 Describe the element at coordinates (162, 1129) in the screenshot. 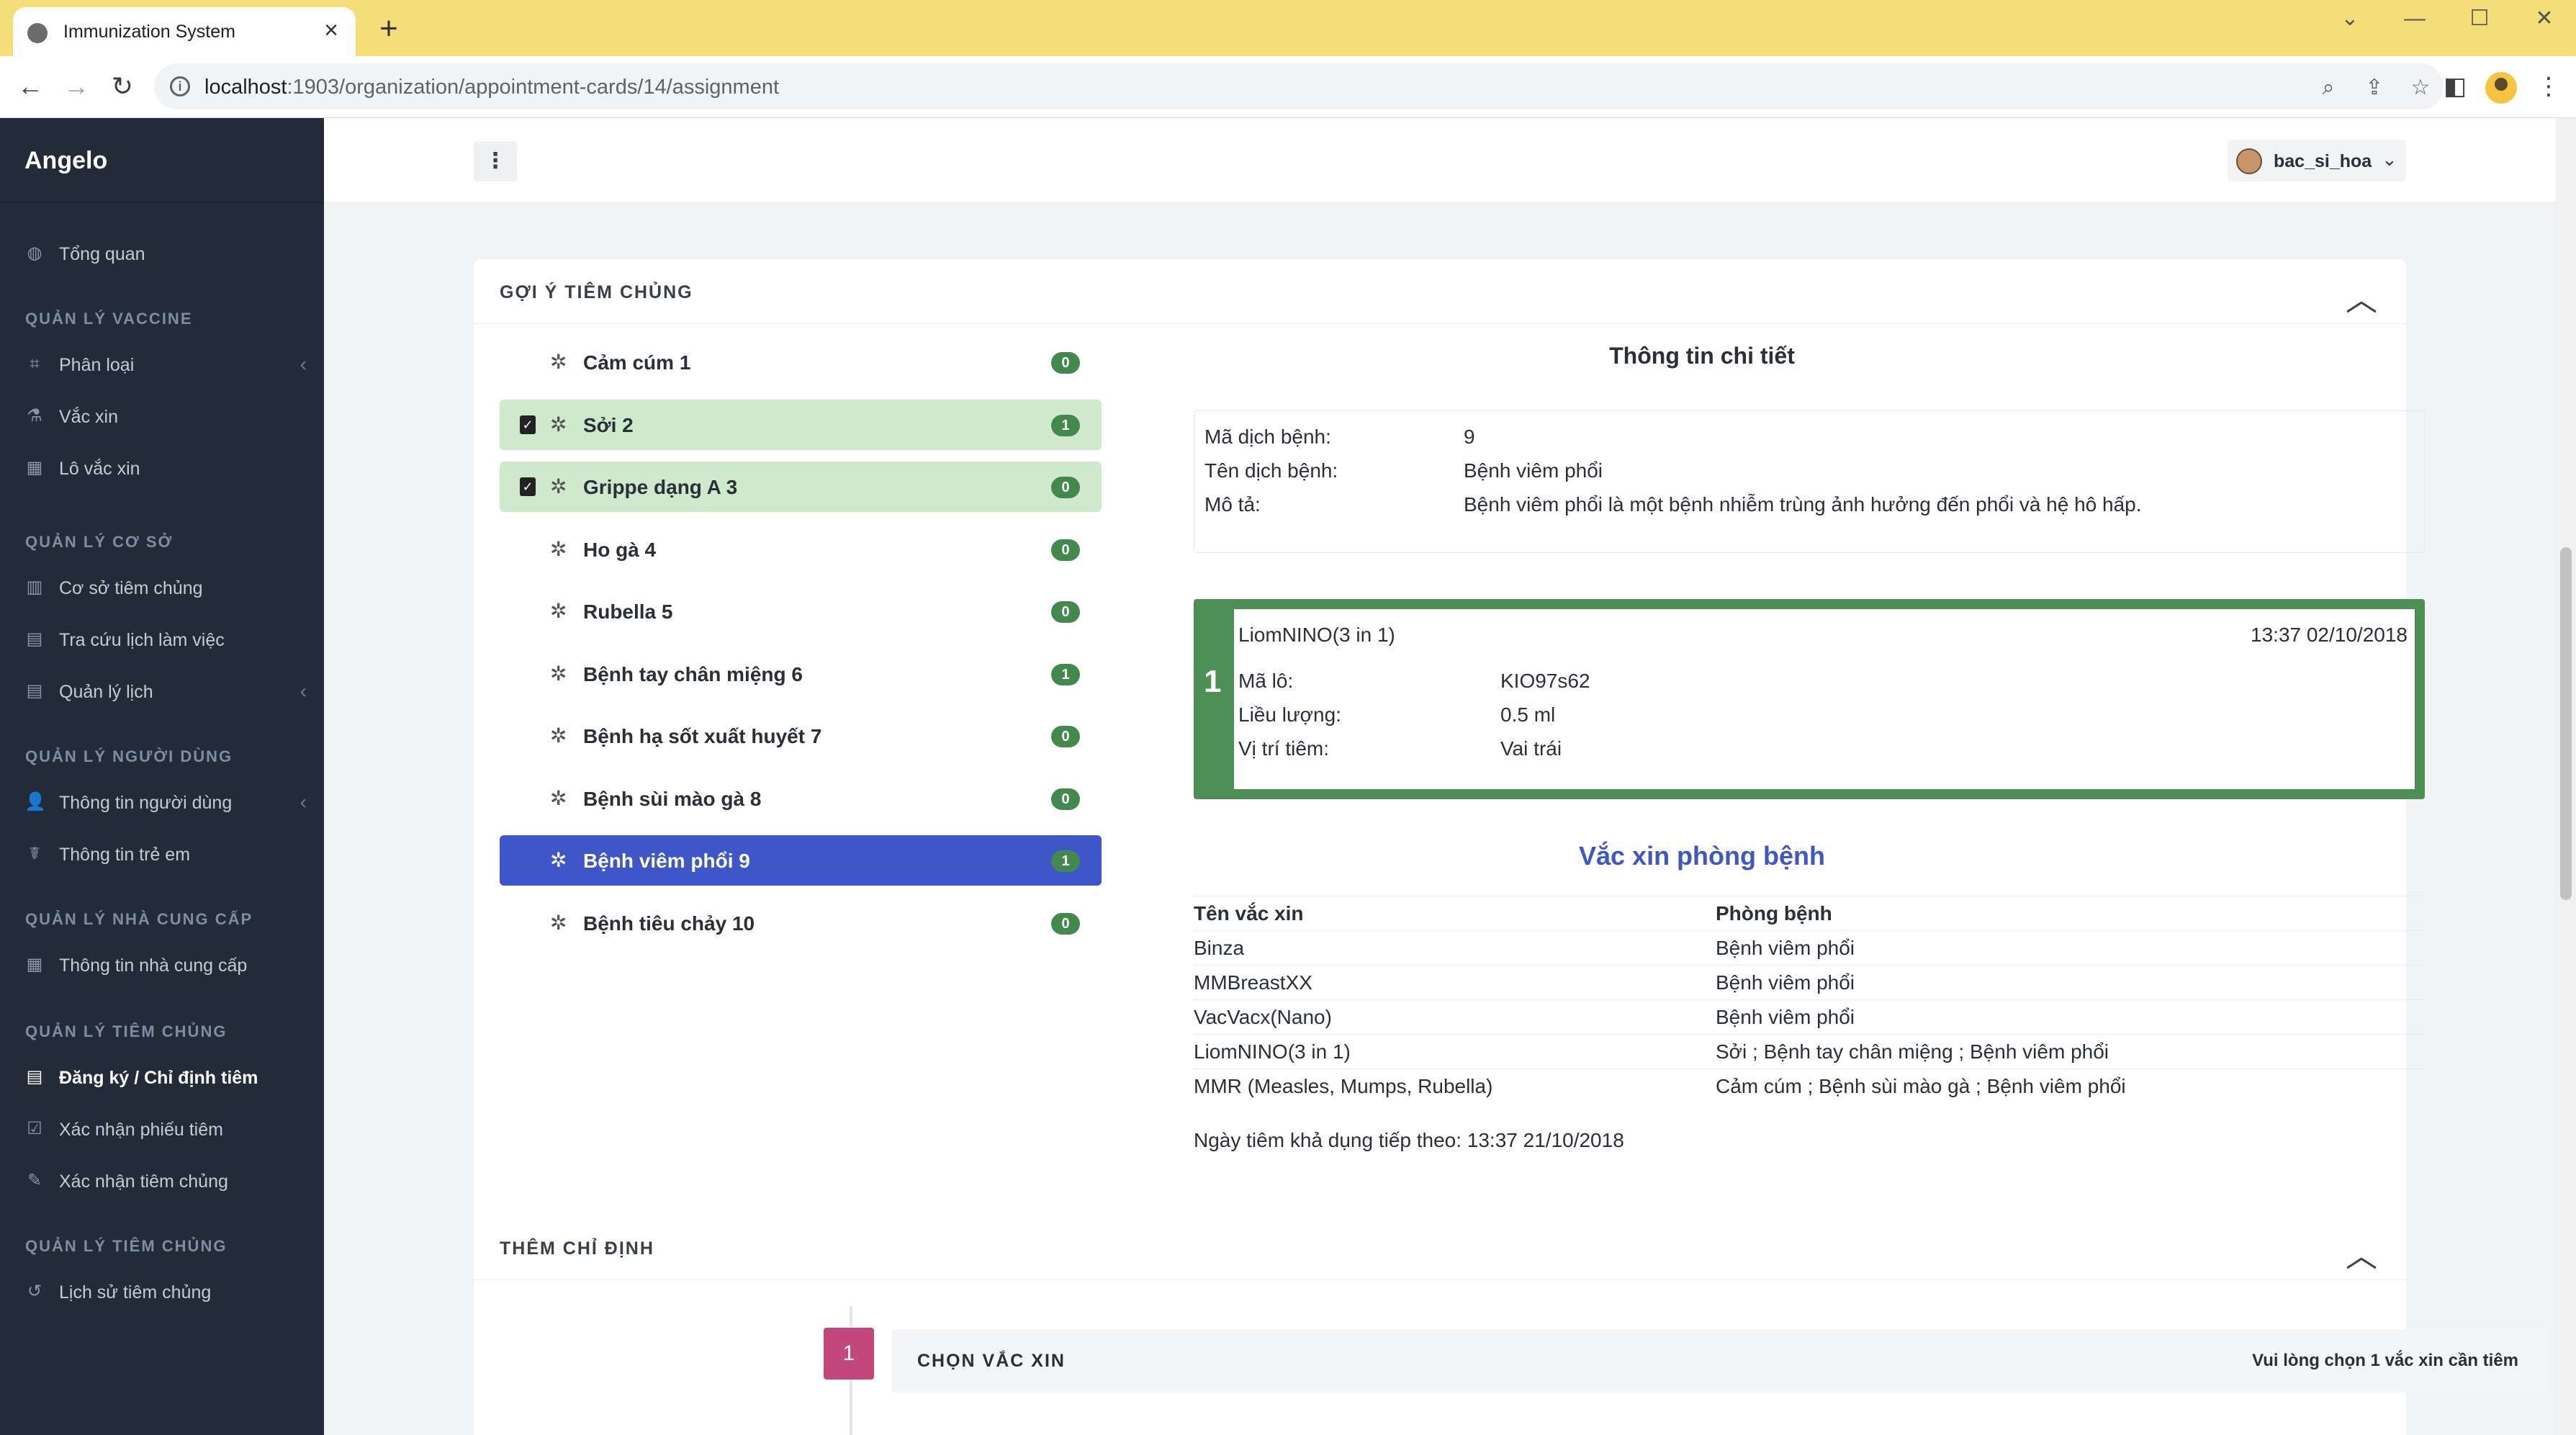

I see `sidebar-item-confirm-card: ☑ Xác nhận phiếu tiêm` at that location.